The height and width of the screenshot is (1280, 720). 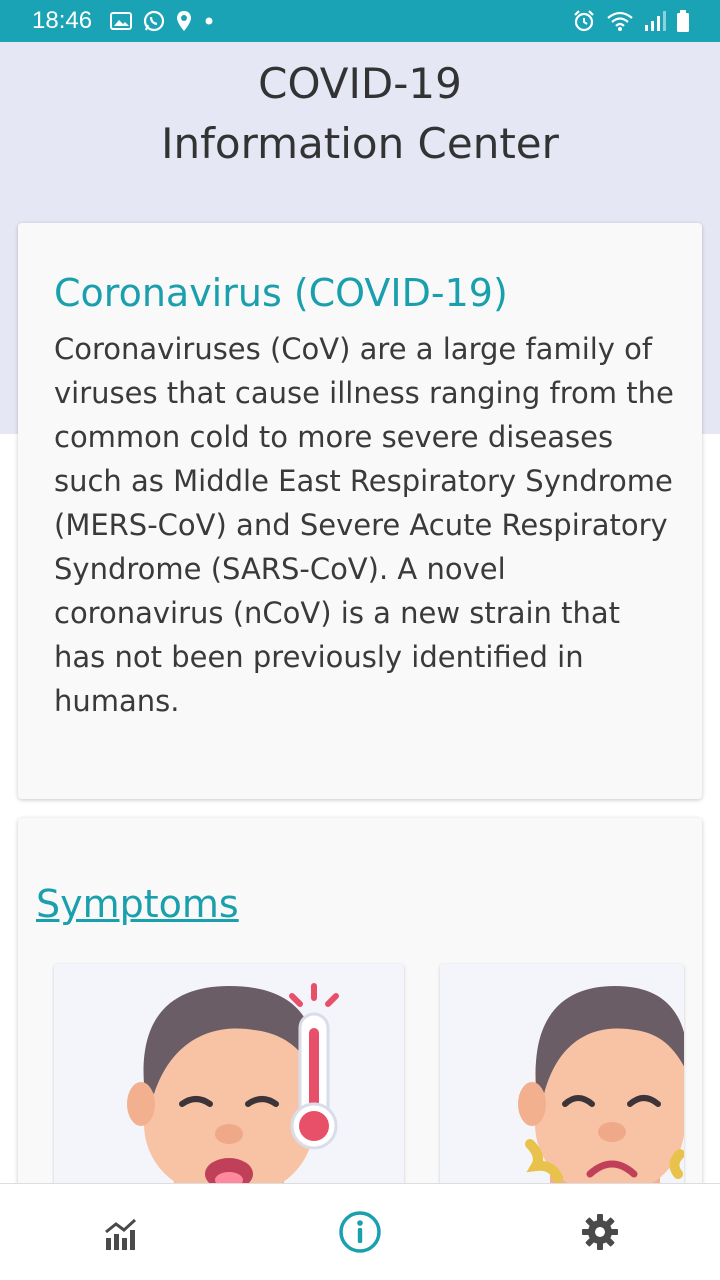 What do you see at coordinates (360, 143) in the screenshot?
I see `page-title-line2: Information Center` at bounding box center [360, 143].